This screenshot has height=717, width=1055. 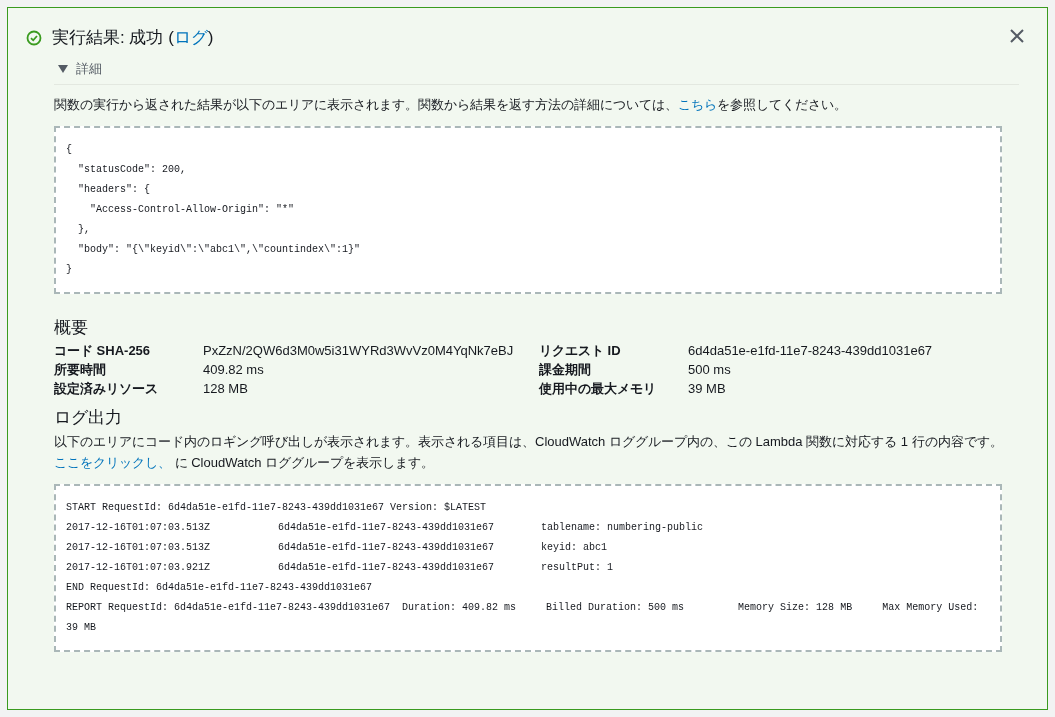 What do you see at coordinates (132, 170) in the screenshot?
I see `code-line: "statusCode": 200,` at bounding box center [132, 170].